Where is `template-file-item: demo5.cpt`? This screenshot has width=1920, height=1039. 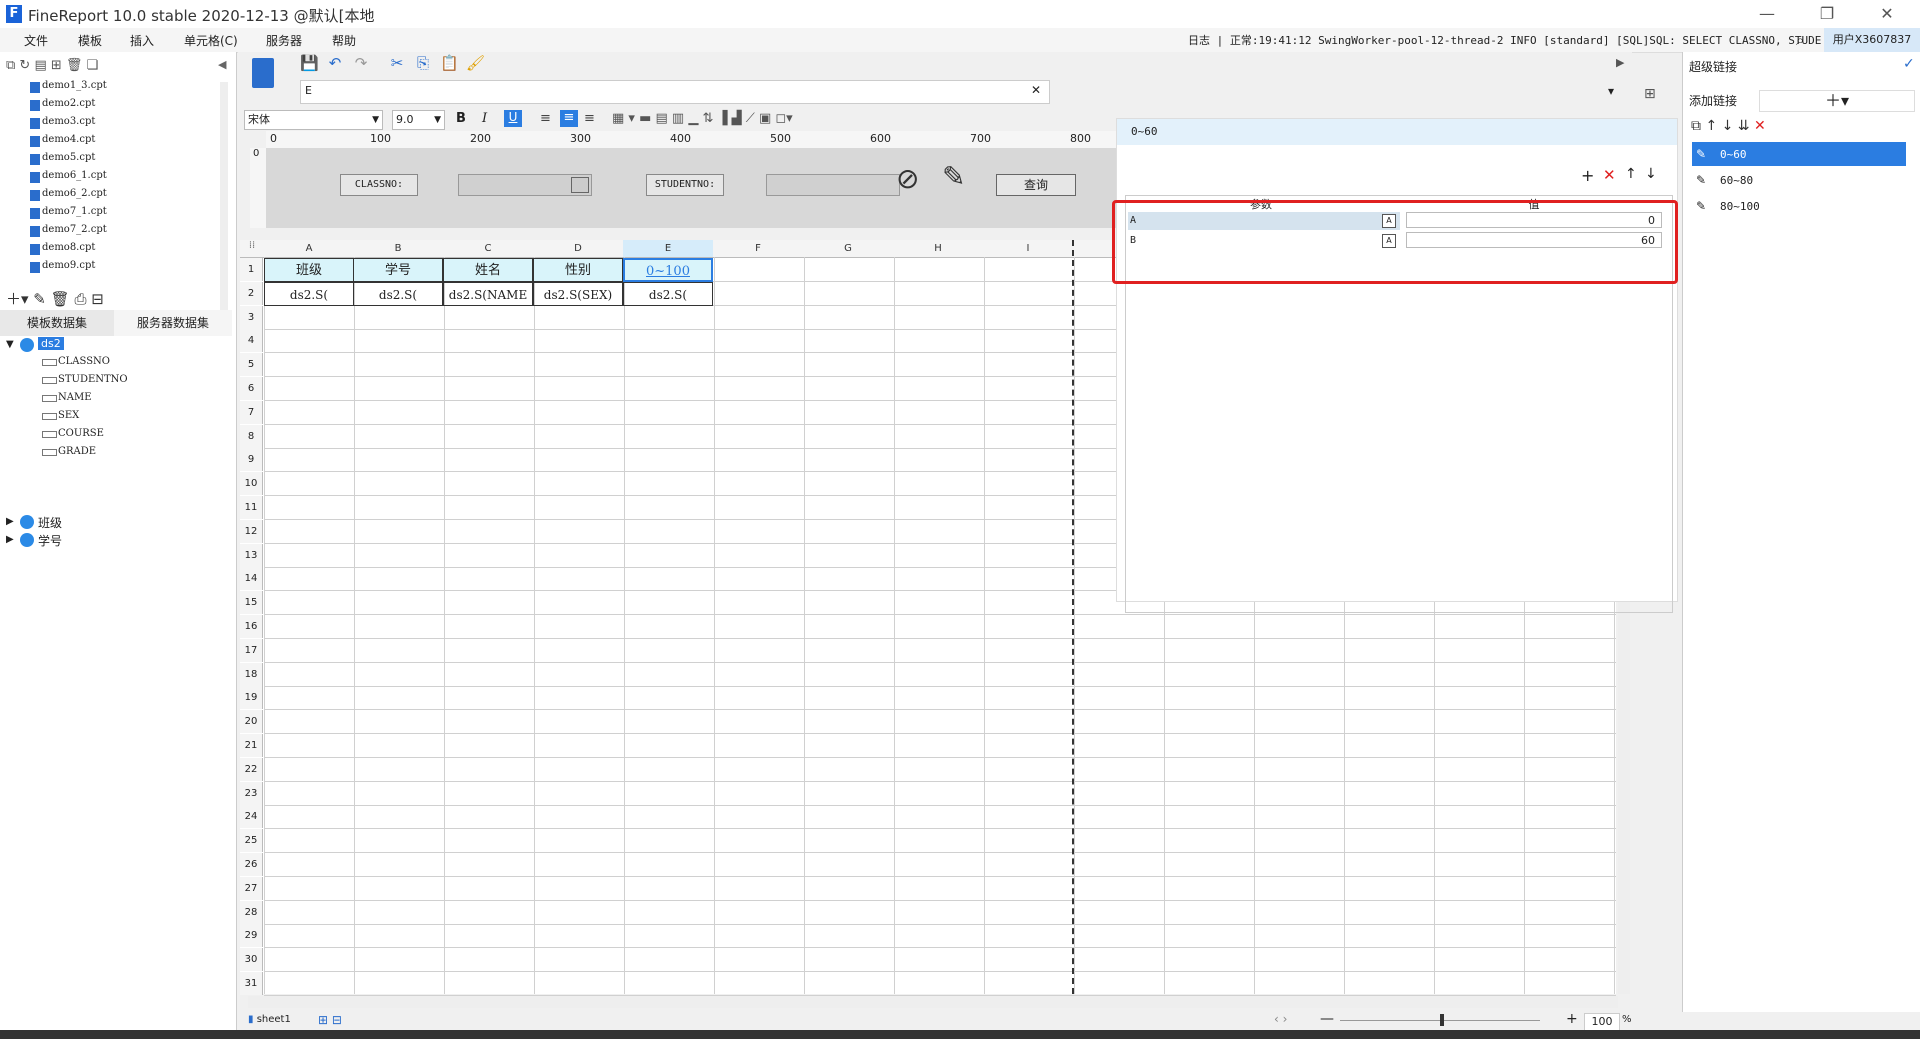 template-file-item: demo5.cpt is located at coordinates (68, 157).